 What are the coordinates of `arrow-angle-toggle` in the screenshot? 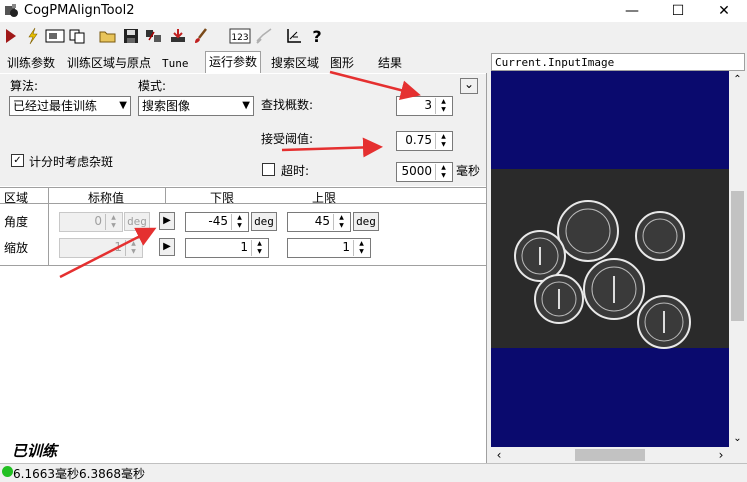 It's located at (108, 253).